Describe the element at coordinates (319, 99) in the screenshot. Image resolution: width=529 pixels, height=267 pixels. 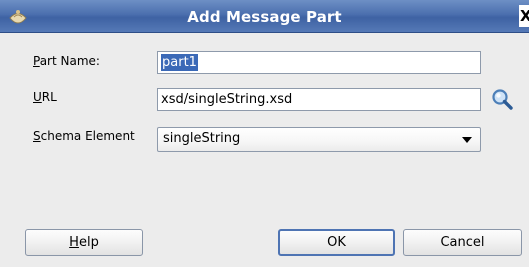
I see `url-field: xsd/singleString.xsd` at that location.